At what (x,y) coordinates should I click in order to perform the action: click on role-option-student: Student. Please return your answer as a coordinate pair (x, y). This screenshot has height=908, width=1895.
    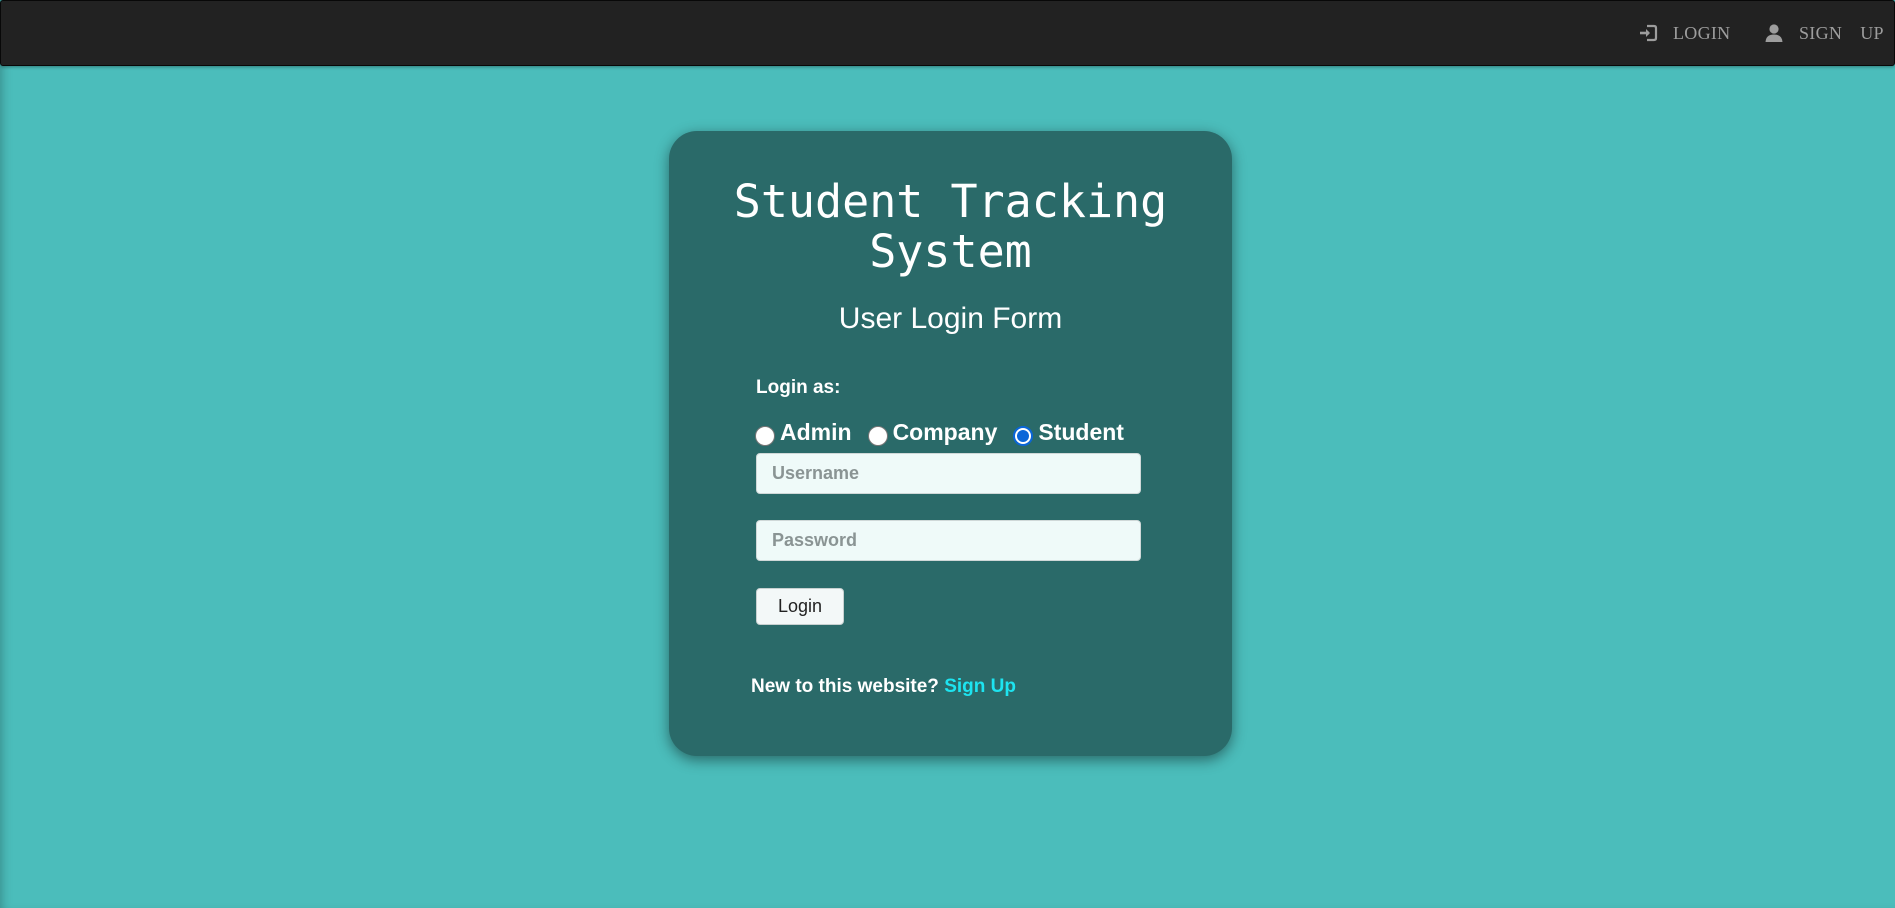
    Looking at the image, I should click on (1068, 432).